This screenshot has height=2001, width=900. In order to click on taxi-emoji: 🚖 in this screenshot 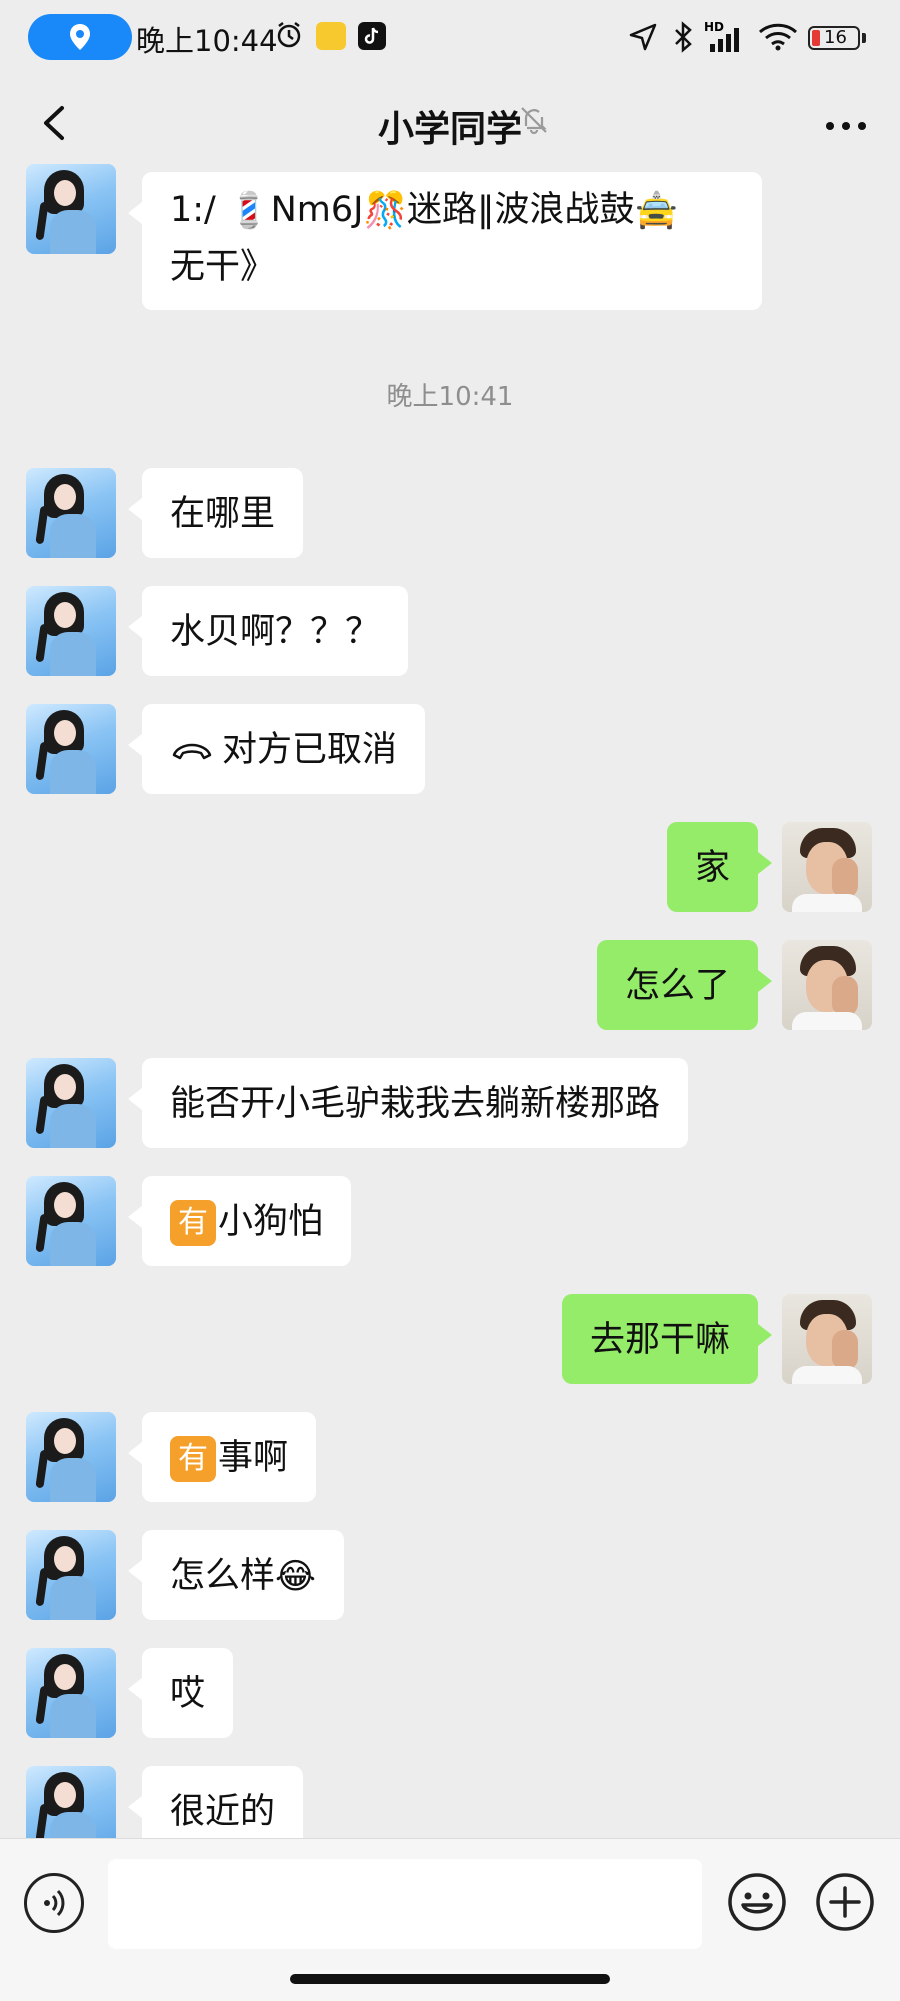, I will do `click(656, 211)`.